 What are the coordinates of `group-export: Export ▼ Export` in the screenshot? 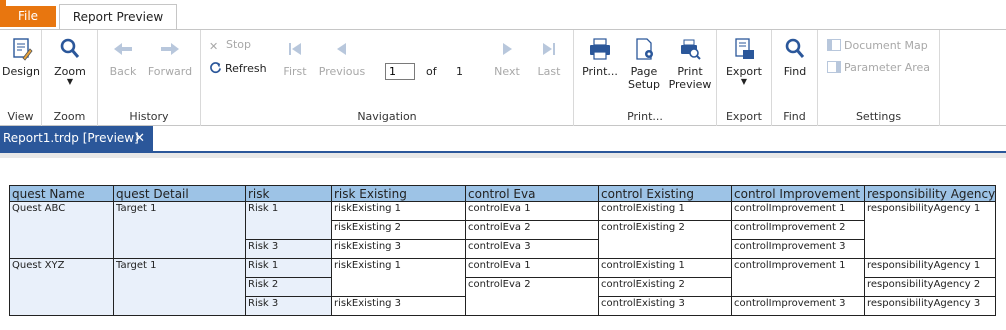 It's located at (744, 78).